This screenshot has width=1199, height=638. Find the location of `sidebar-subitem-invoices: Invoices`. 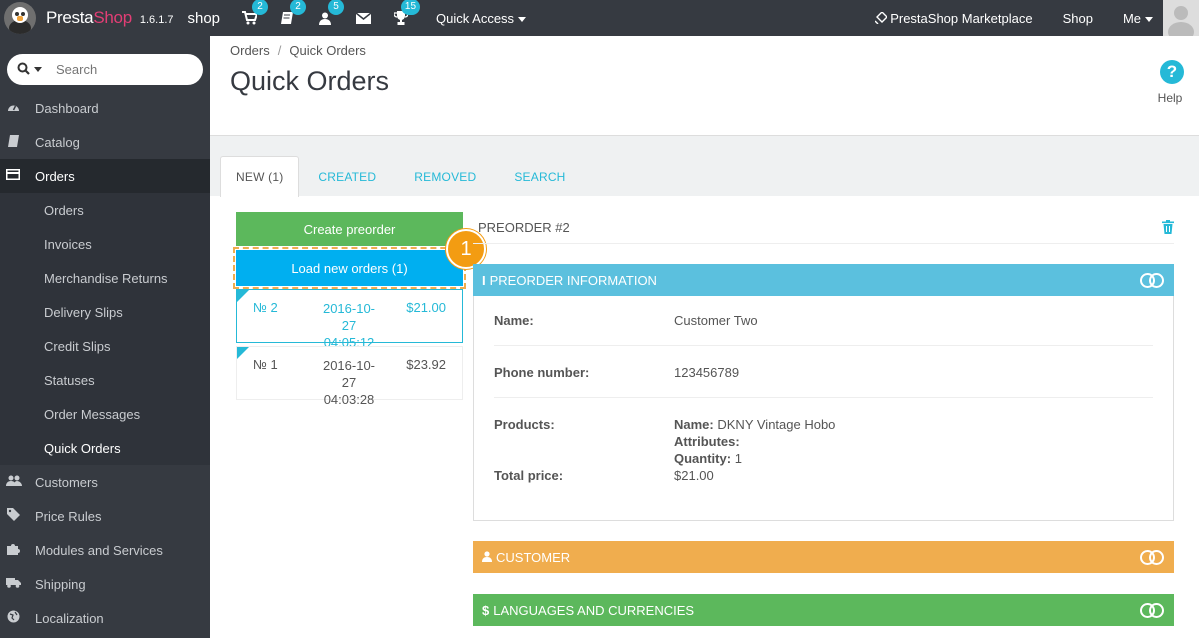

sidebar-subitem-invoices: Invoices is located at coordinates (105, 244).